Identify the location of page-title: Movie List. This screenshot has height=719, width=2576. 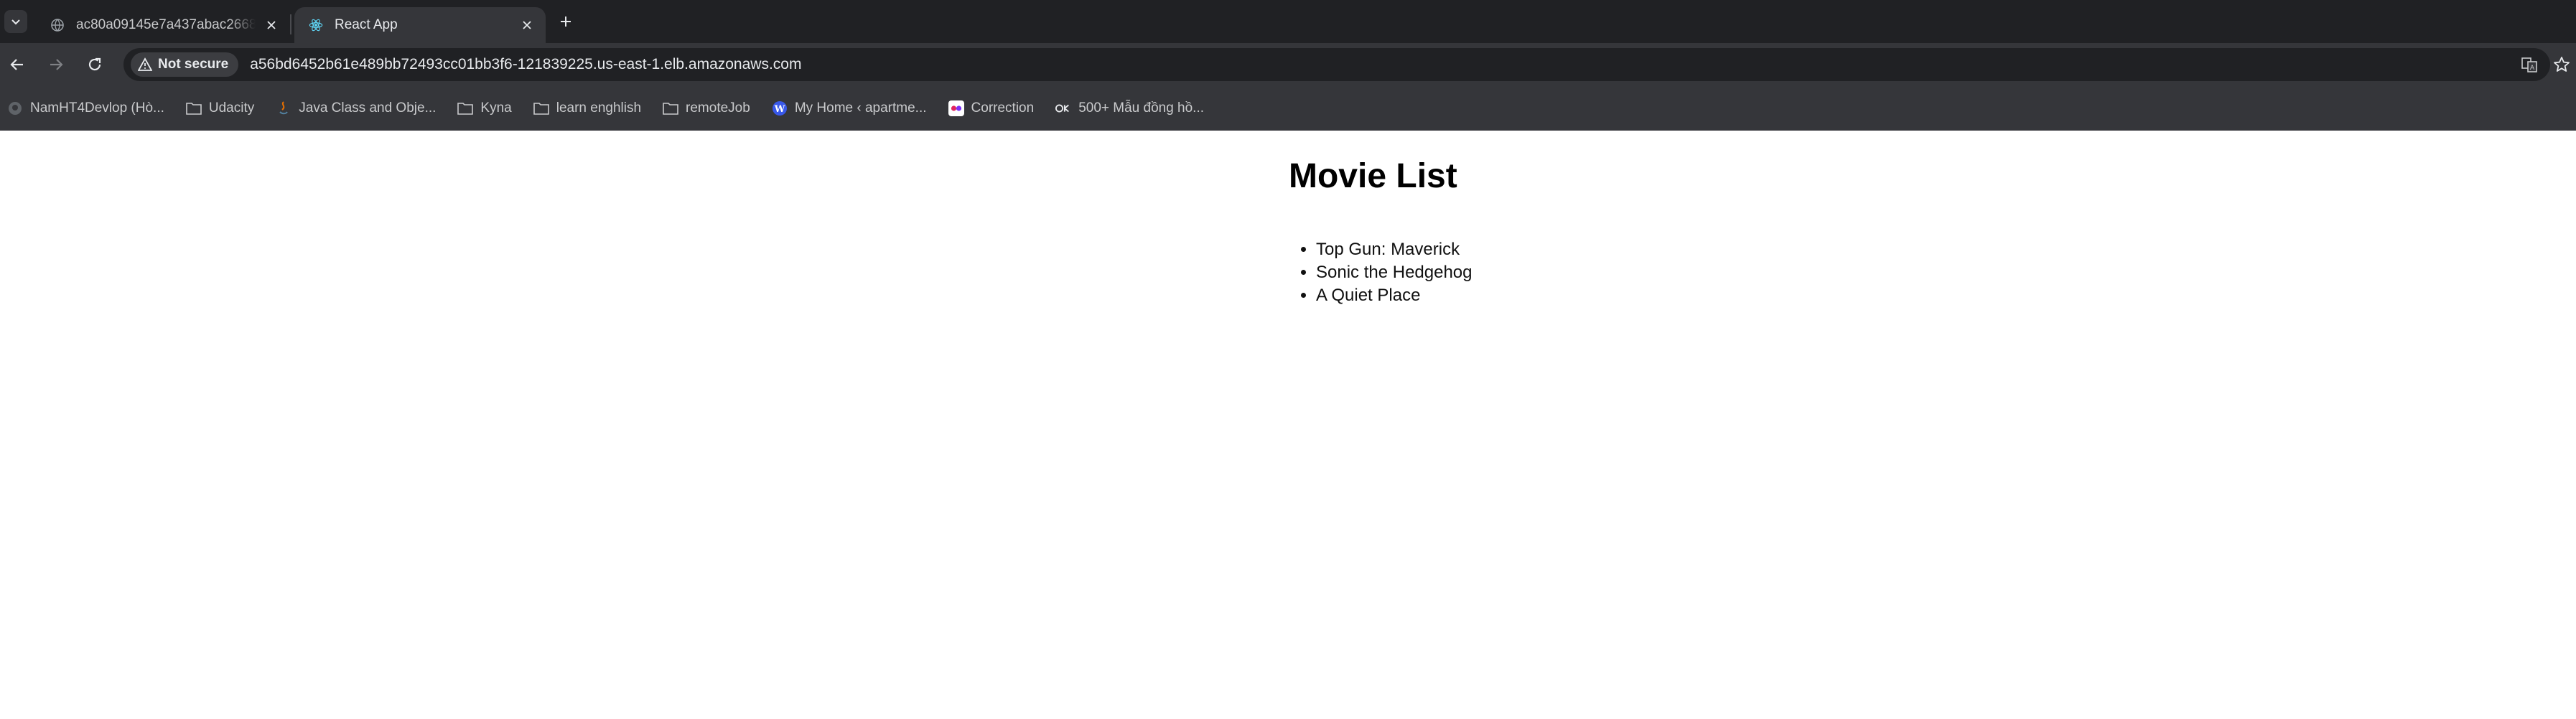
(1373, 176).